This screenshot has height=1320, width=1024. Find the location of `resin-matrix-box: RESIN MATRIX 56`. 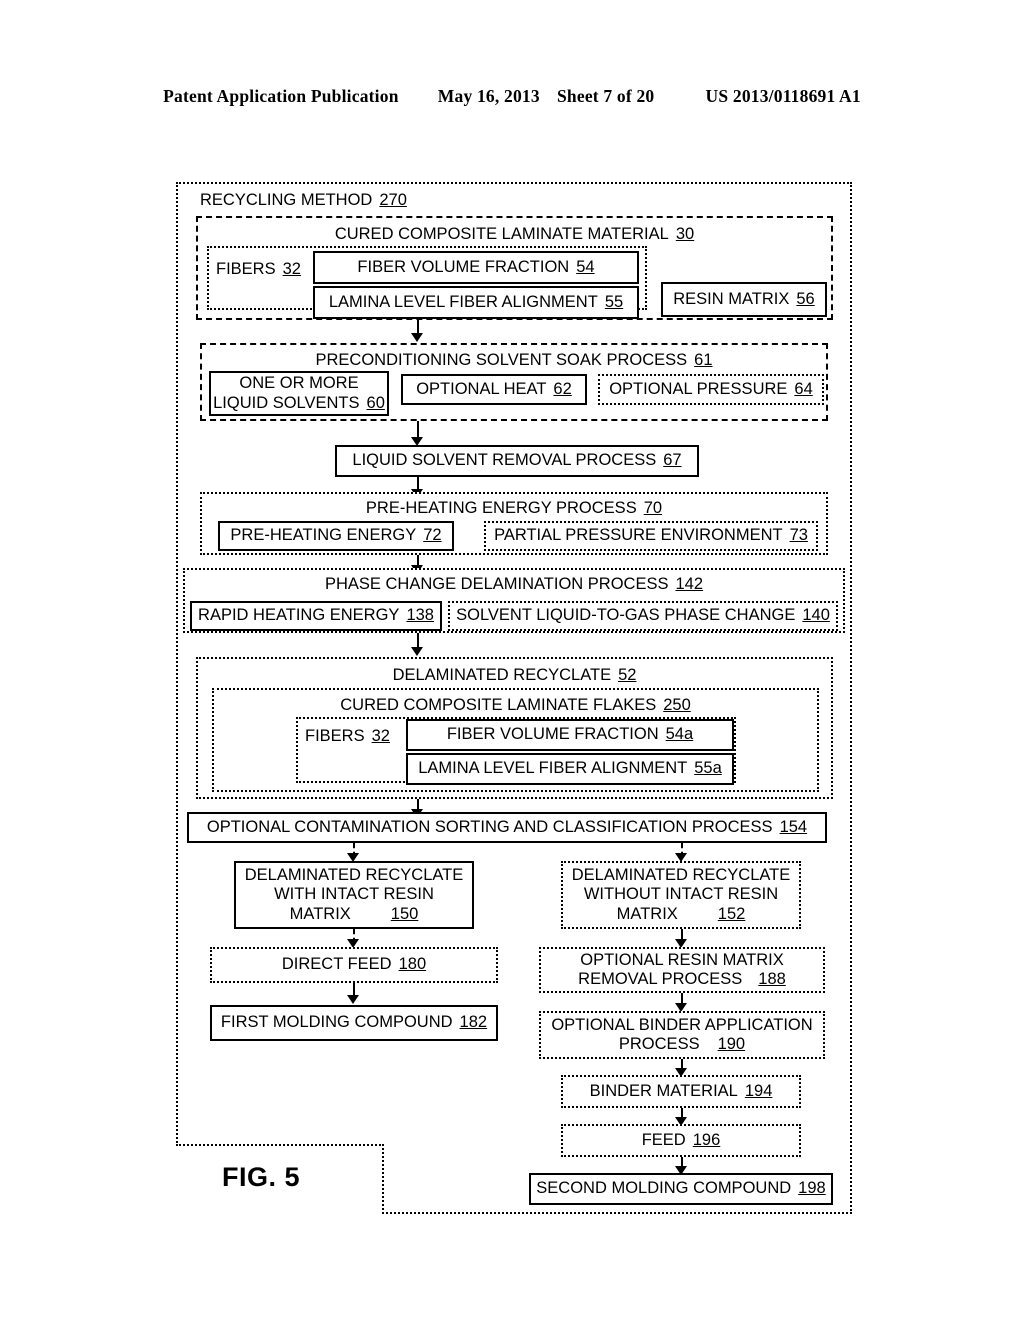

resin-matrix-box: RESIN MATRIX 56 is located at coordinates (744, 299).